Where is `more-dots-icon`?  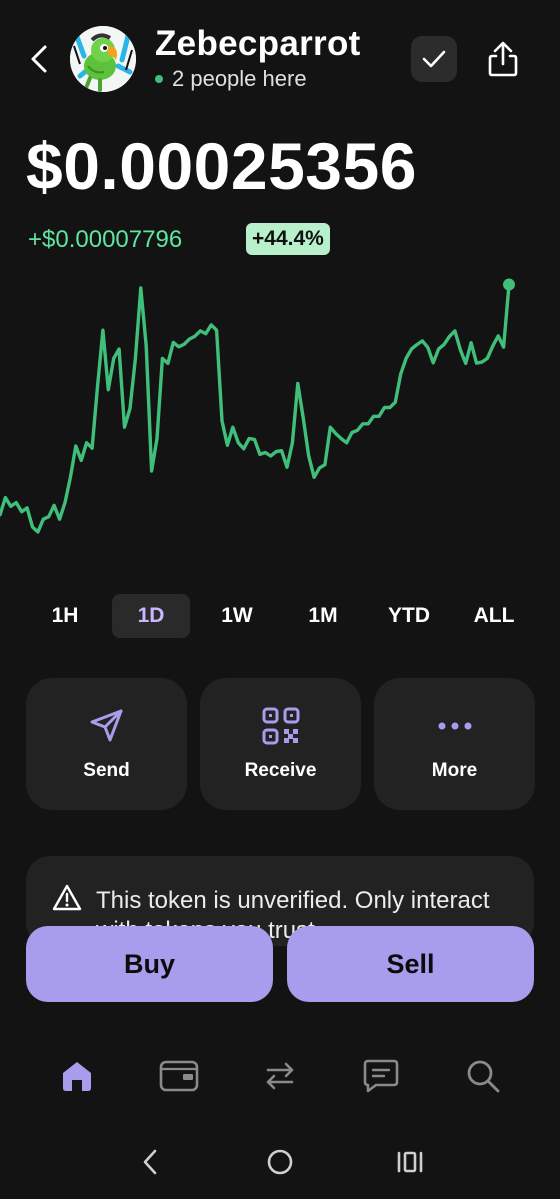
more-dots-icon is located at coordinates (454, 726).